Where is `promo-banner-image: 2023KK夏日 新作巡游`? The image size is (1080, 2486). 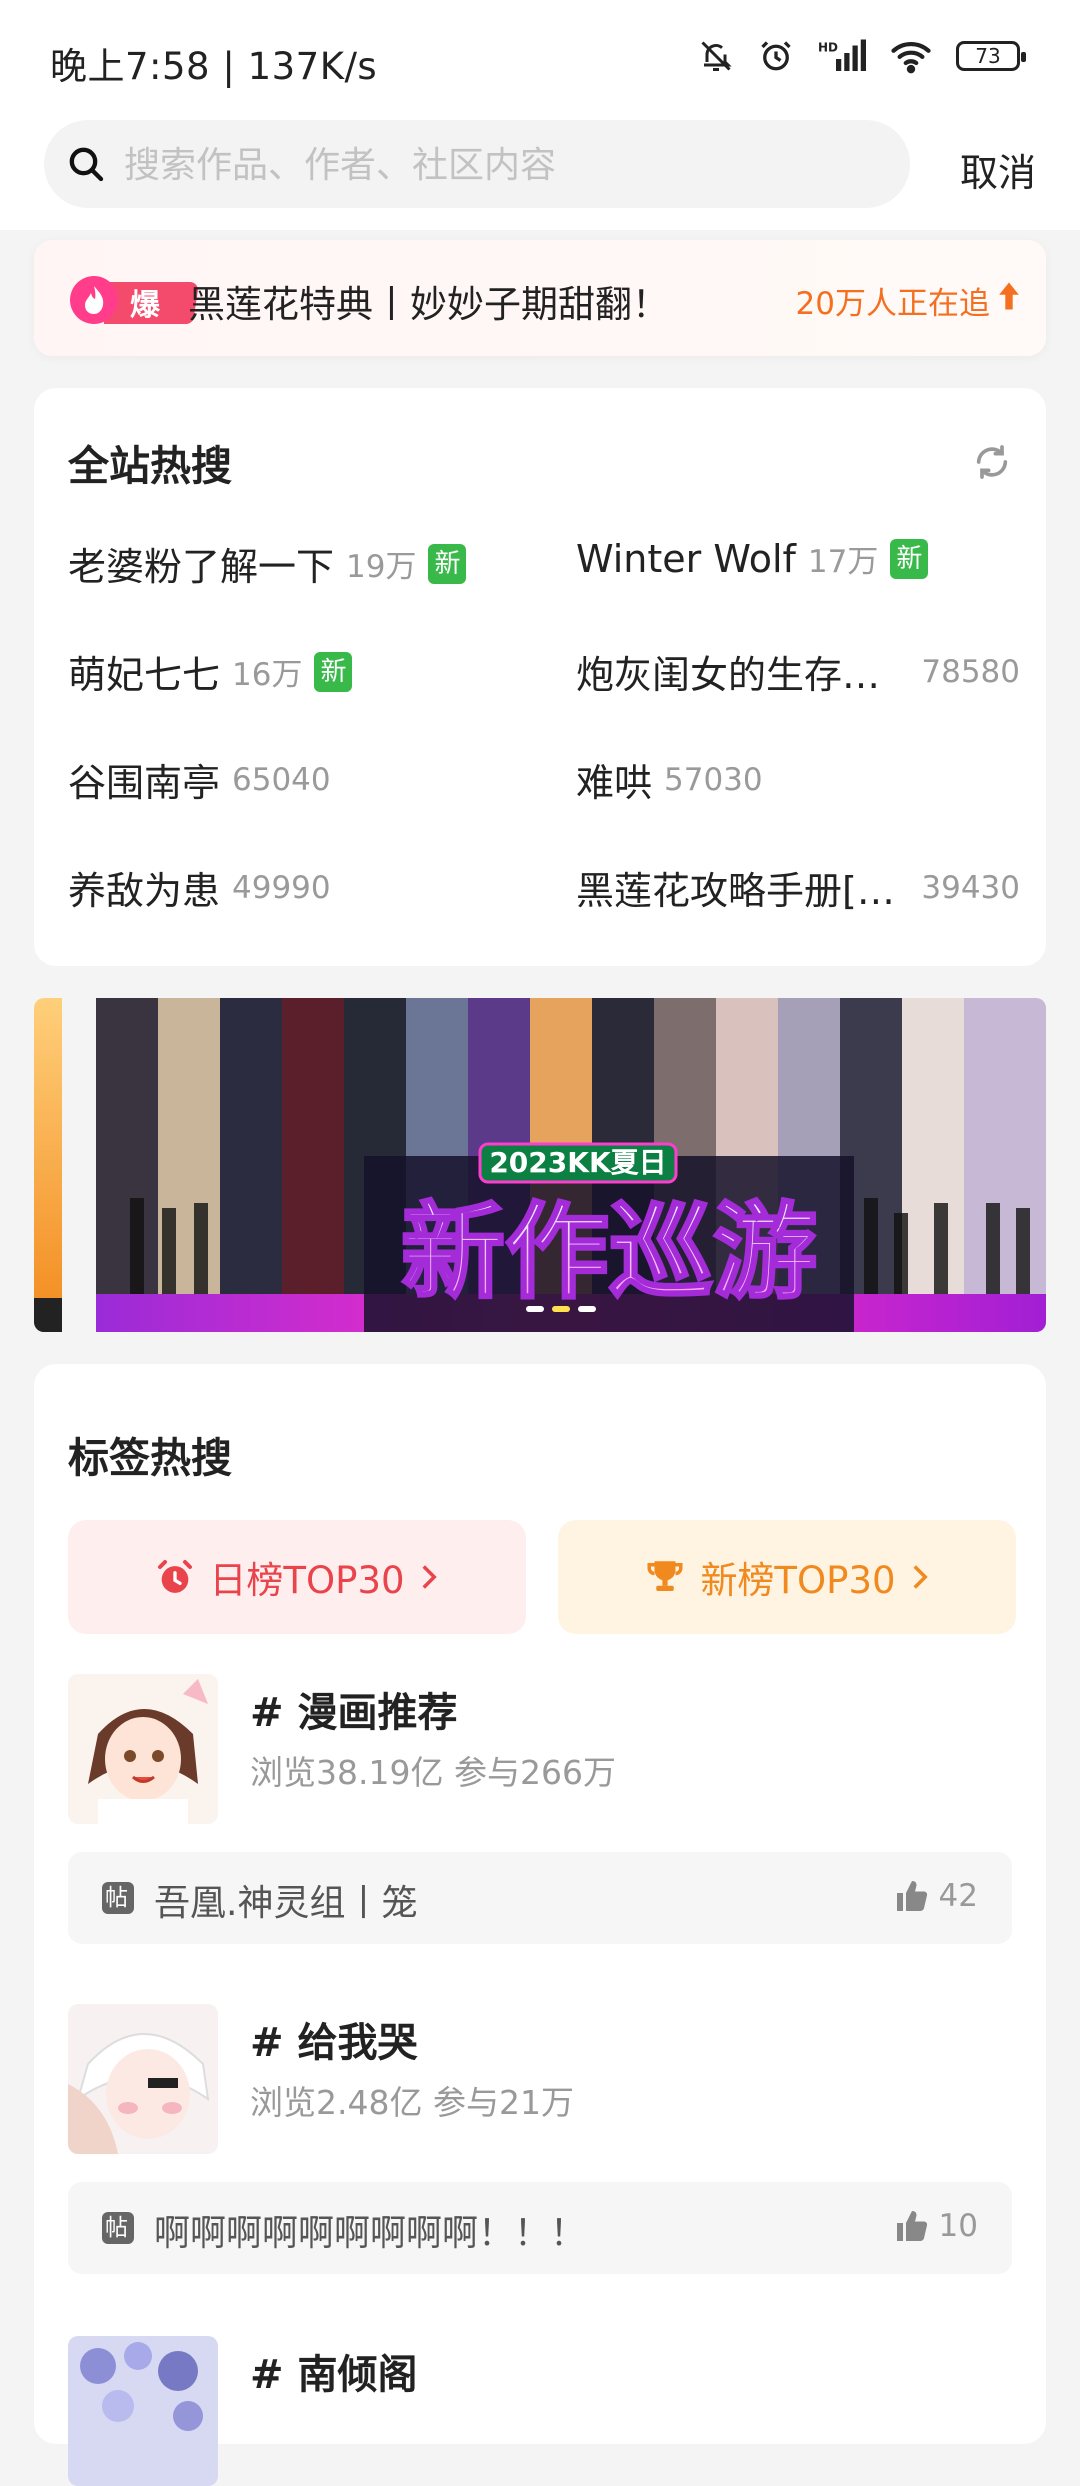
promo-banner-image: 2023KK夏日 新作巡游 is located at coordinates (540, 1165).